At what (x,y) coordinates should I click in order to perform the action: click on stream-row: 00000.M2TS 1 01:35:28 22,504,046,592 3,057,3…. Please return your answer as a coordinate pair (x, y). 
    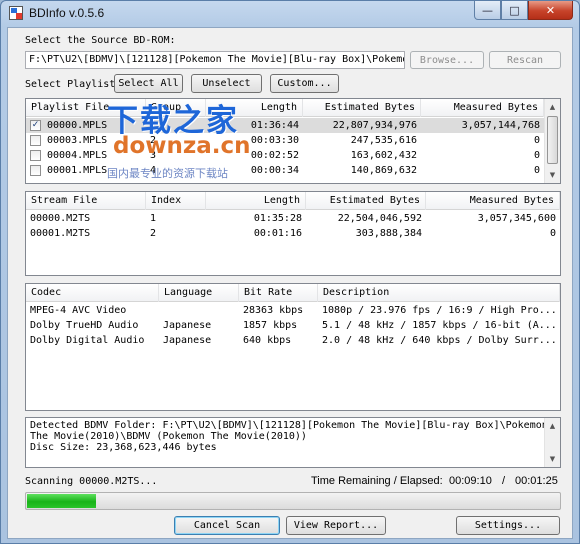
    Looking at the image, I should click on (293, 218).